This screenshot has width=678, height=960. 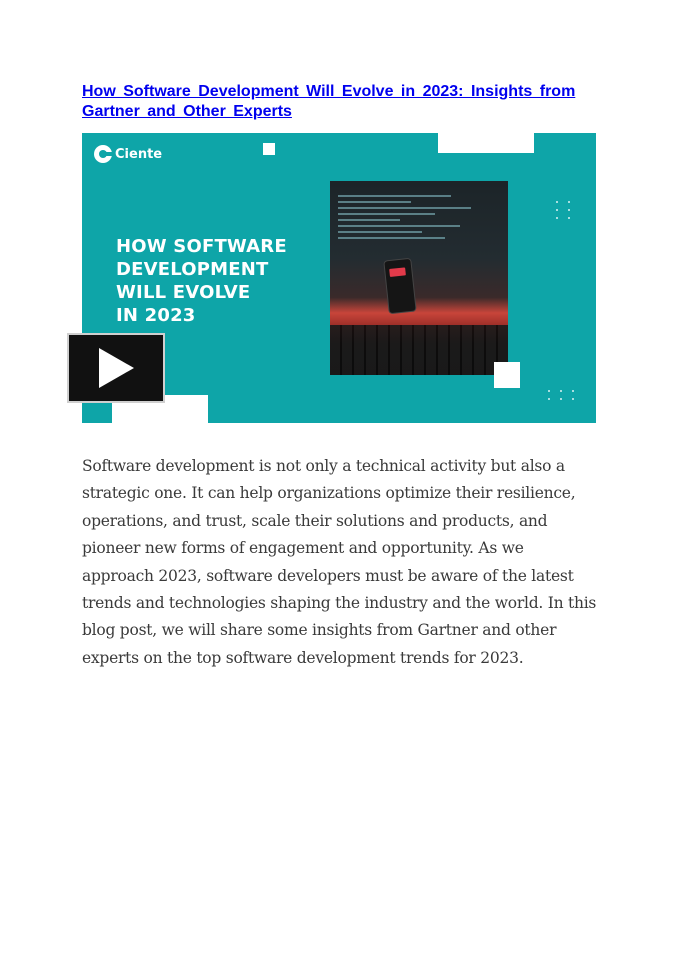 What do you see at coordinates (156, 315) in the screenshot?
I see `headline-line-4: IN 2023` at bounding box center [156, 315].